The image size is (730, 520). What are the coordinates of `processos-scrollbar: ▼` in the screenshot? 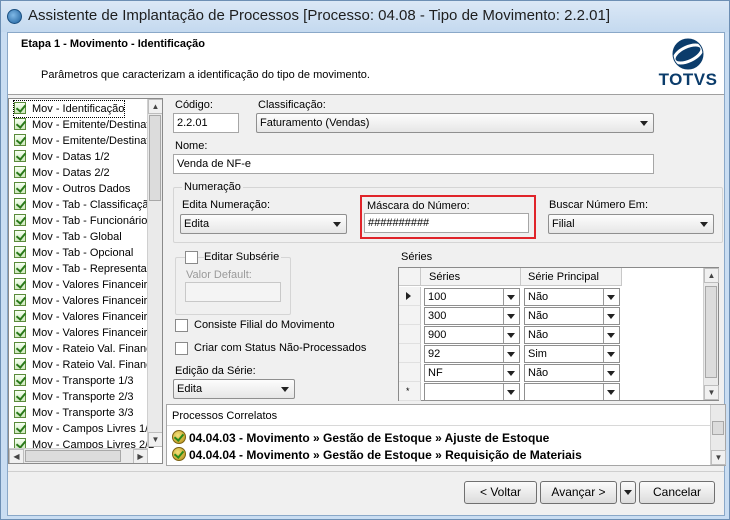 It's located at (718, 435).